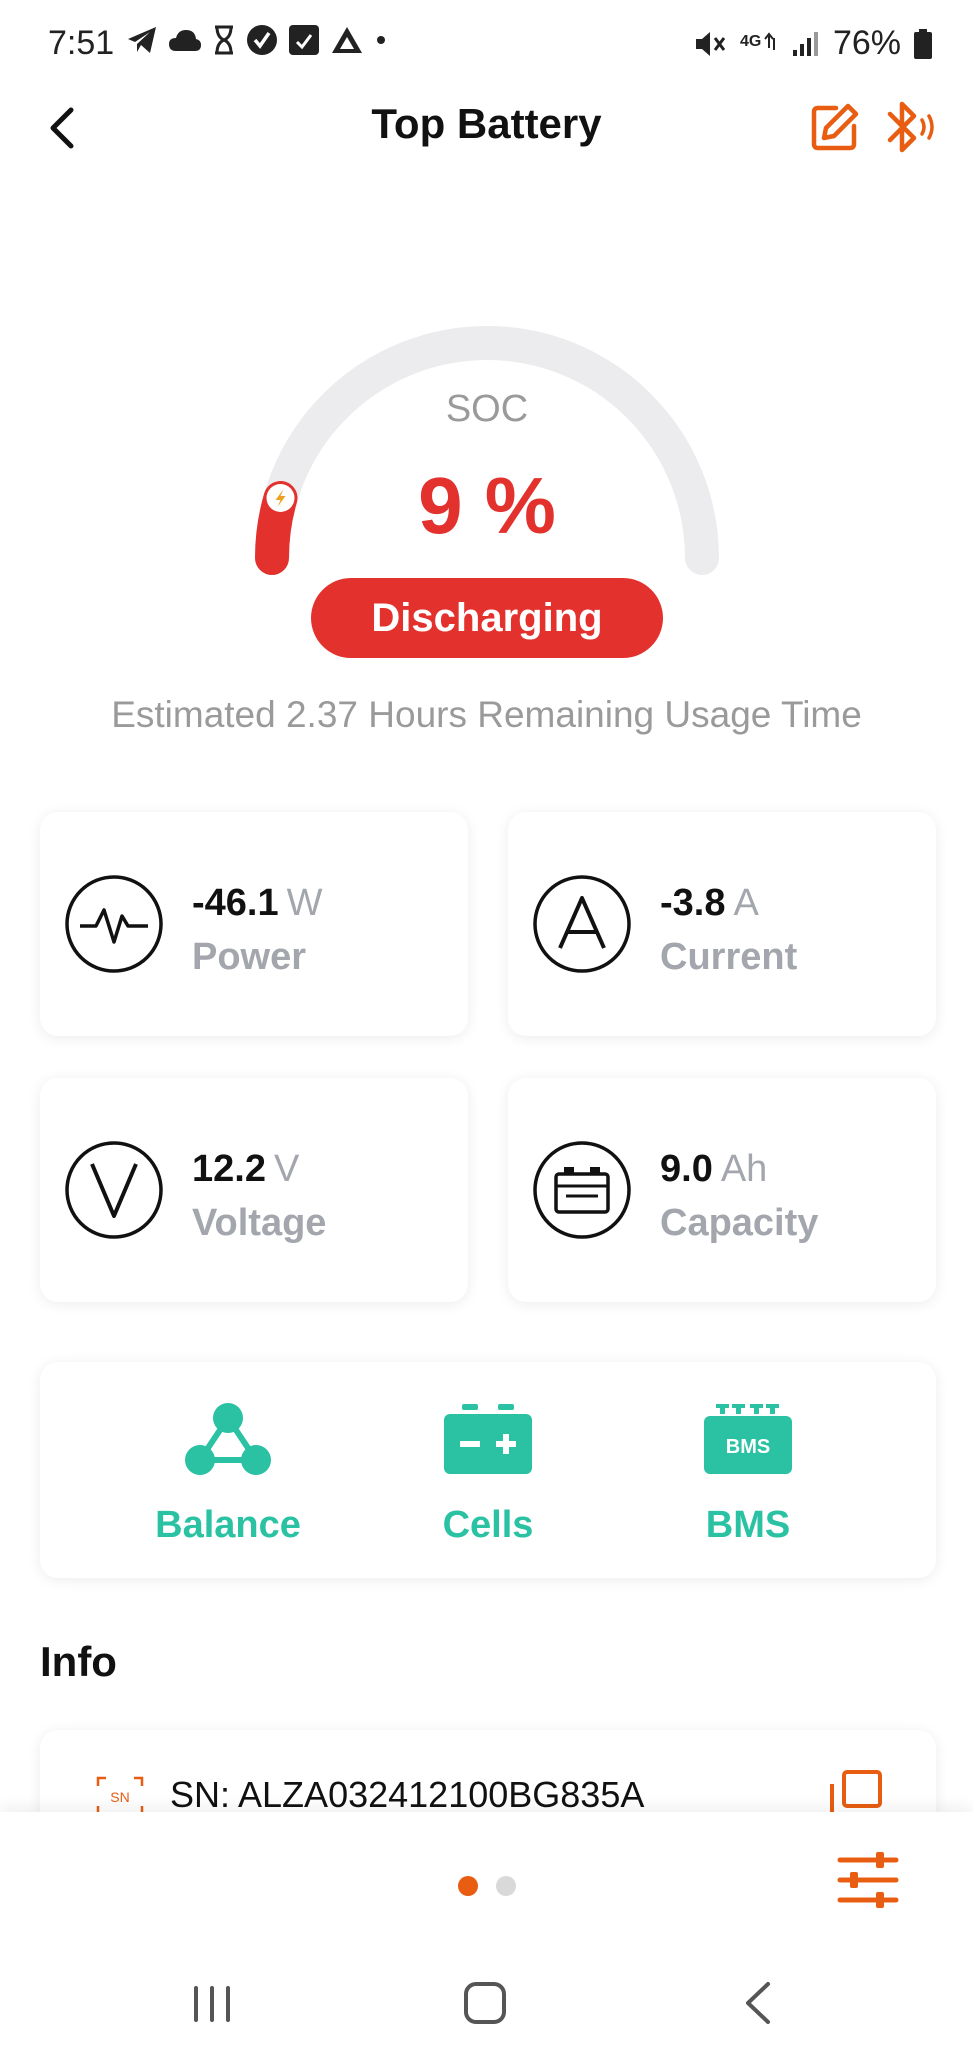 Image resolution: width=973 pixels, height=2054 pixels. I want to click on svg-text: 4G, so click(750, 41).